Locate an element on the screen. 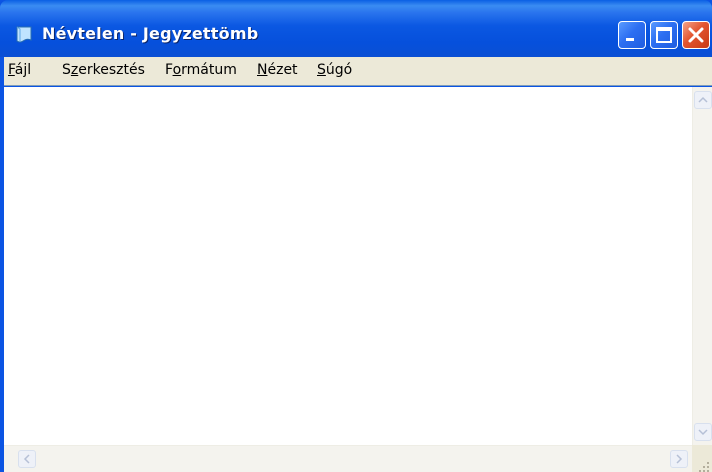 Image resolution: width=712 pixels, height=472 pixels. vertical-scrollbar is located at coordinates (702, 266).